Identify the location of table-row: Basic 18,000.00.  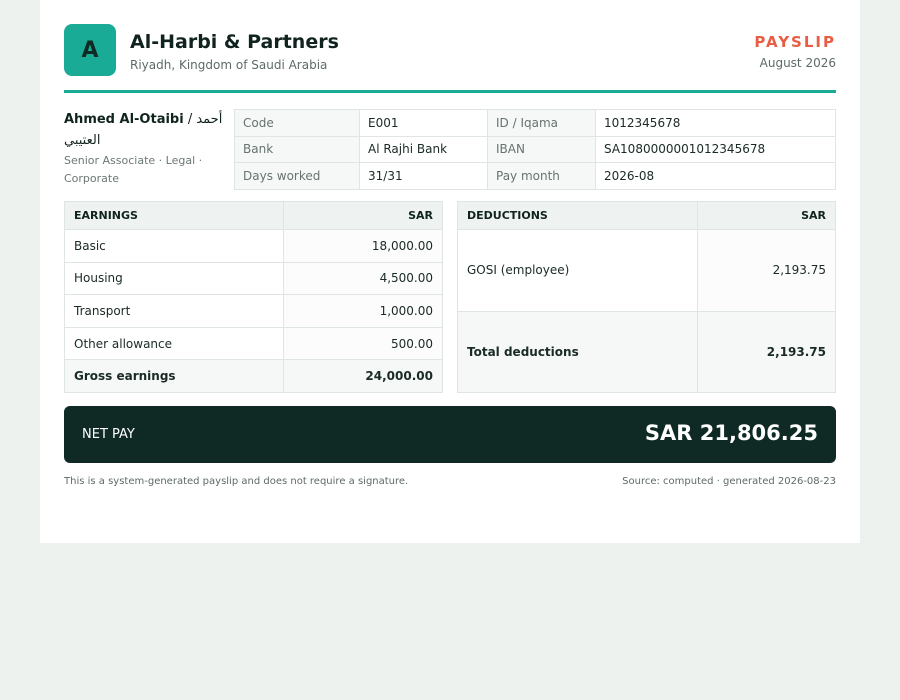
(253, 246).